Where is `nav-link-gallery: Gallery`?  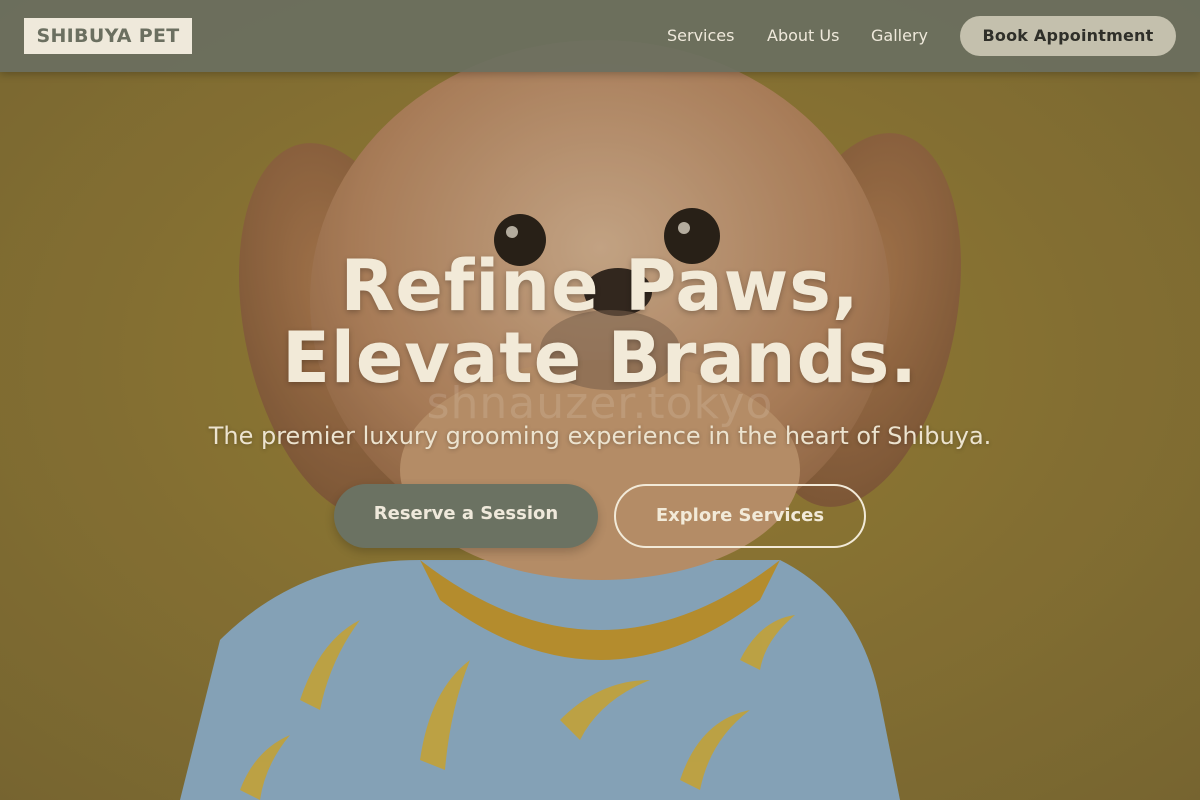
nav-link-gallery: Gallery is located at coordinates (899, 36).